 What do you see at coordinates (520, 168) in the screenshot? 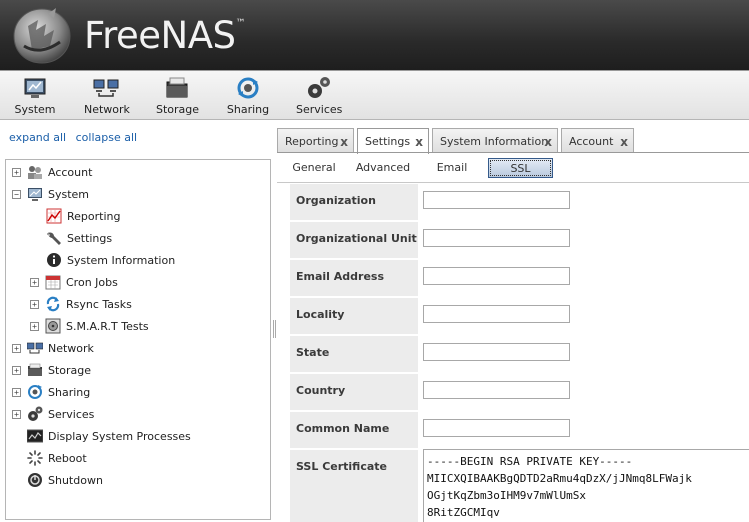
I see `subtab-ssl: SSL` at bounding box center [520, 168].